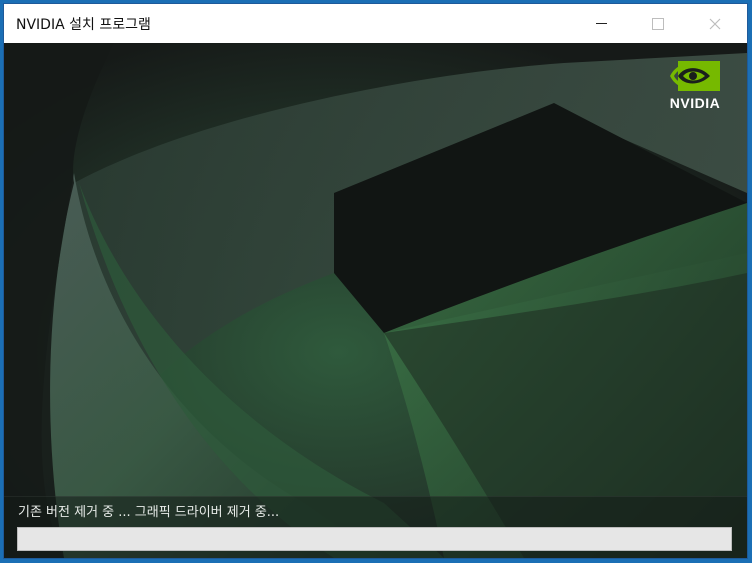  I want to click on close-icon, so click(715, 23).